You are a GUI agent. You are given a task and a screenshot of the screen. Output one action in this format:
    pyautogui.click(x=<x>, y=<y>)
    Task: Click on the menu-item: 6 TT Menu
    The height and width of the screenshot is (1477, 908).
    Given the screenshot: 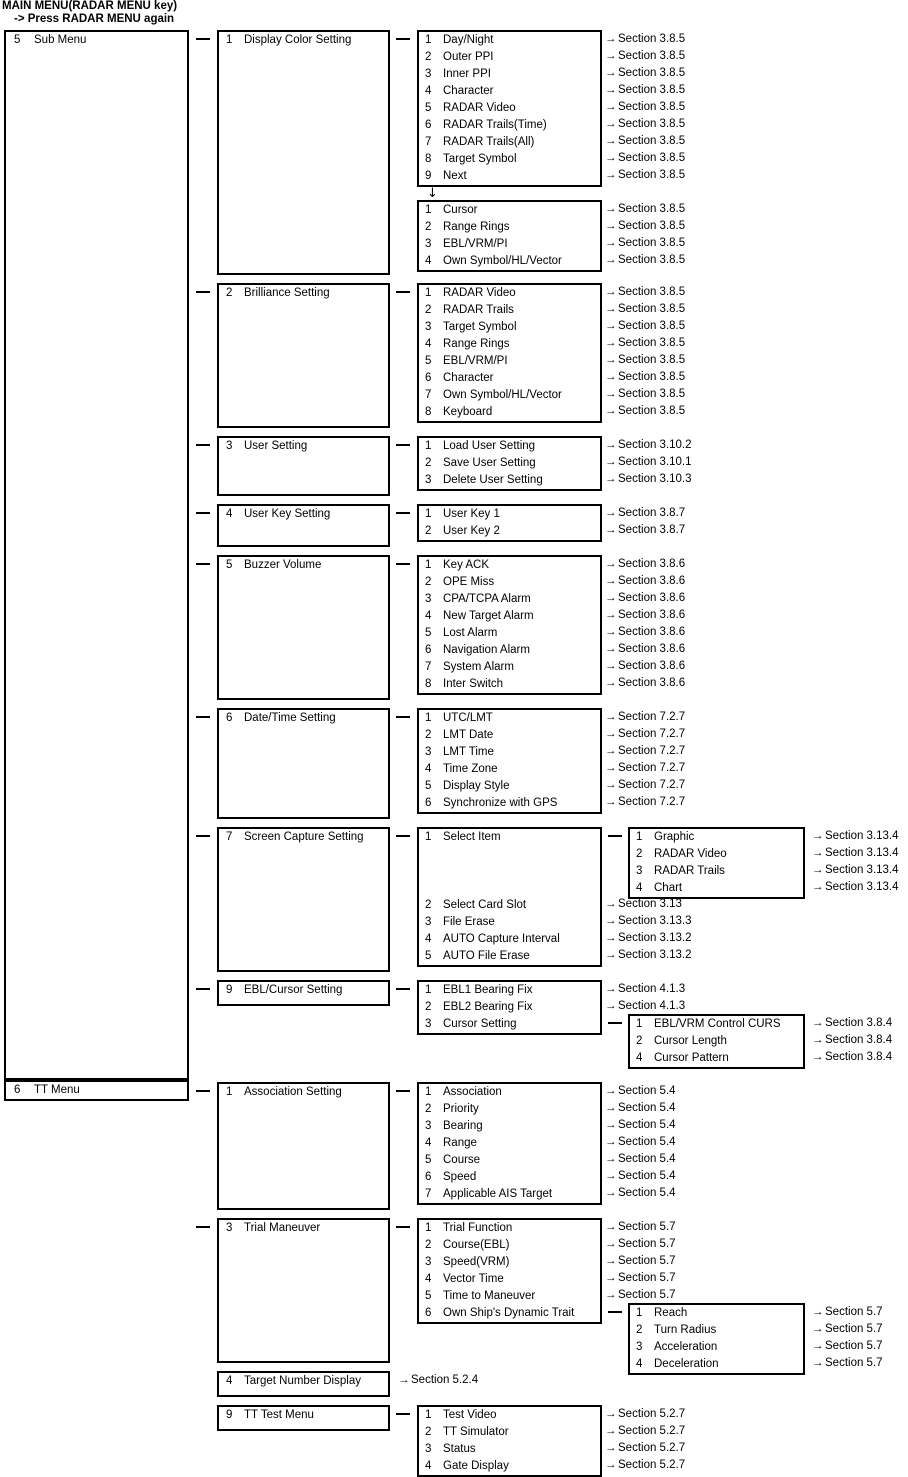 What is the action you would take?
    pyautogui.click(x=96, y=1090)
    